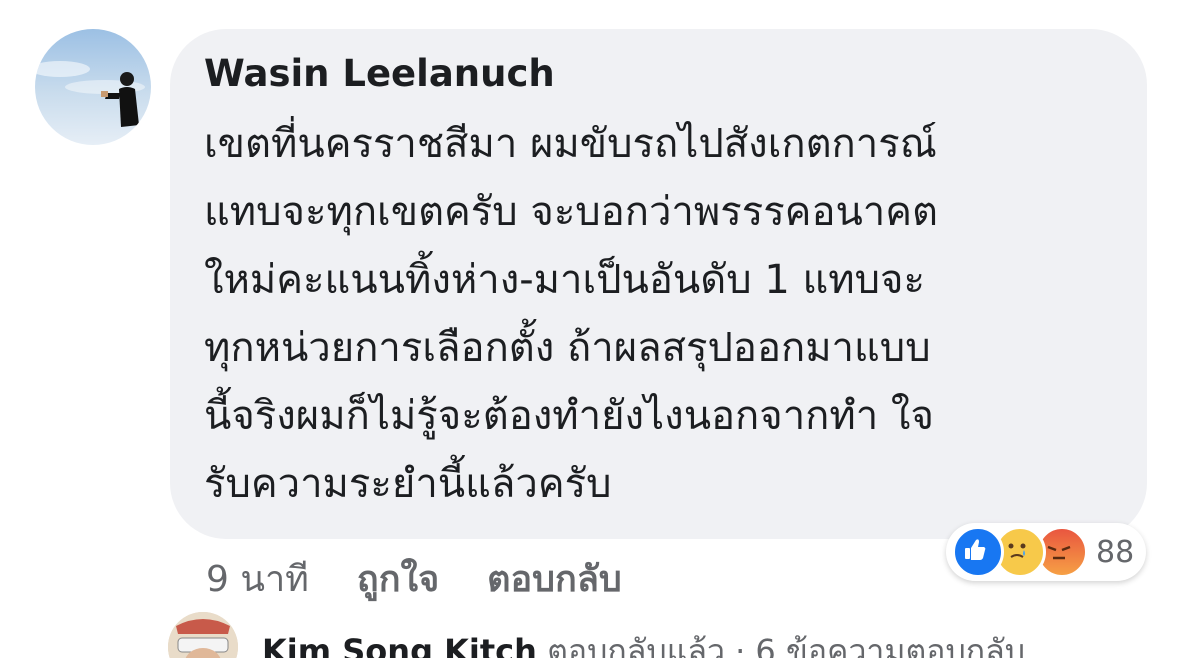  I want to click on comment-text-line: รับความระยำนี้แล้วครับ, so click(408, 484).